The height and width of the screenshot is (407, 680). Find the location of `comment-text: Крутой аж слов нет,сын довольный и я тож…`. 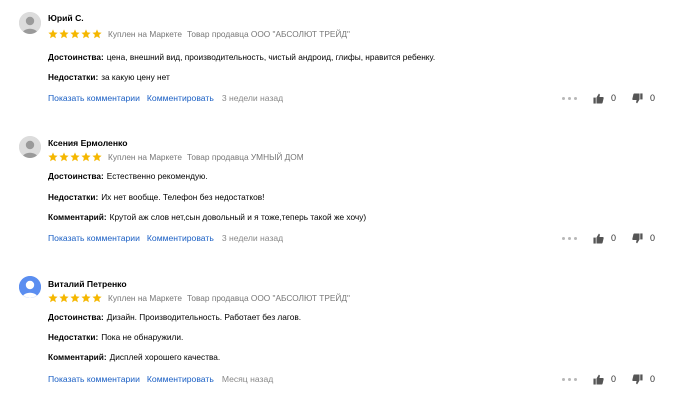

comment-text: Крутой аж слов нет,сын довольный и я тож… is located at coordinates (238, 217).